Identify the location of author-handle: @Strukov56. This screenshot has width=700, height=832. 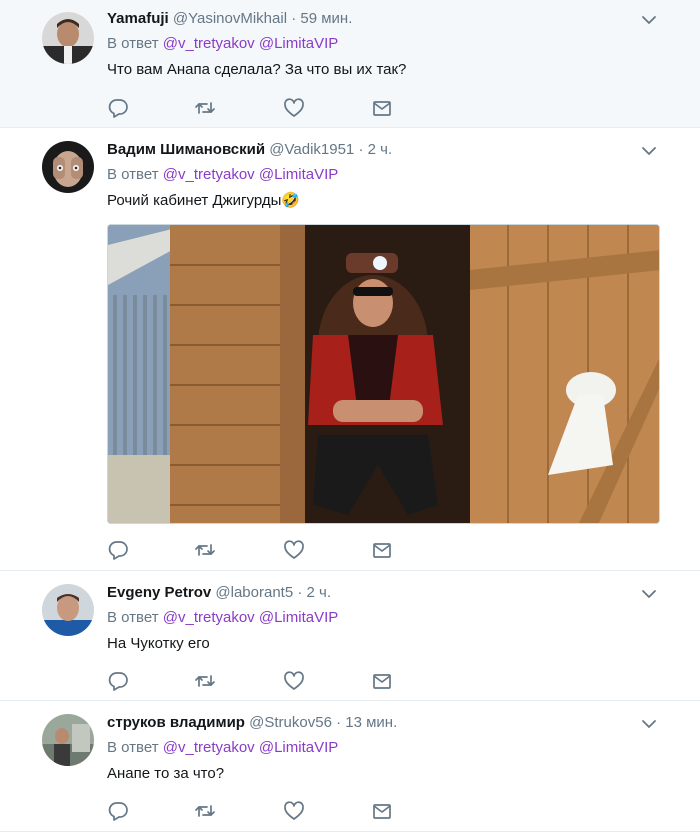
(290, 722).